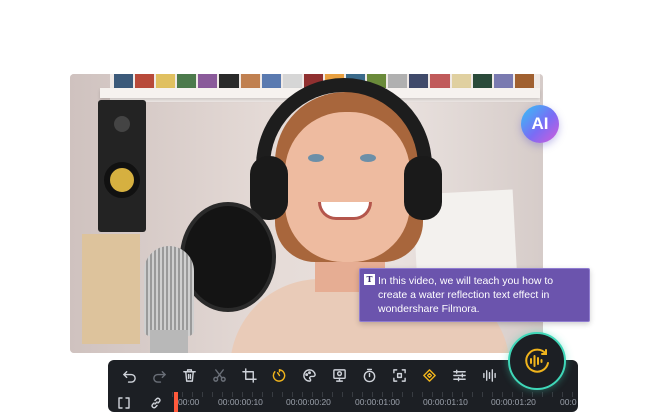  I want to click on timecode: 00:00, so click(189, 402).